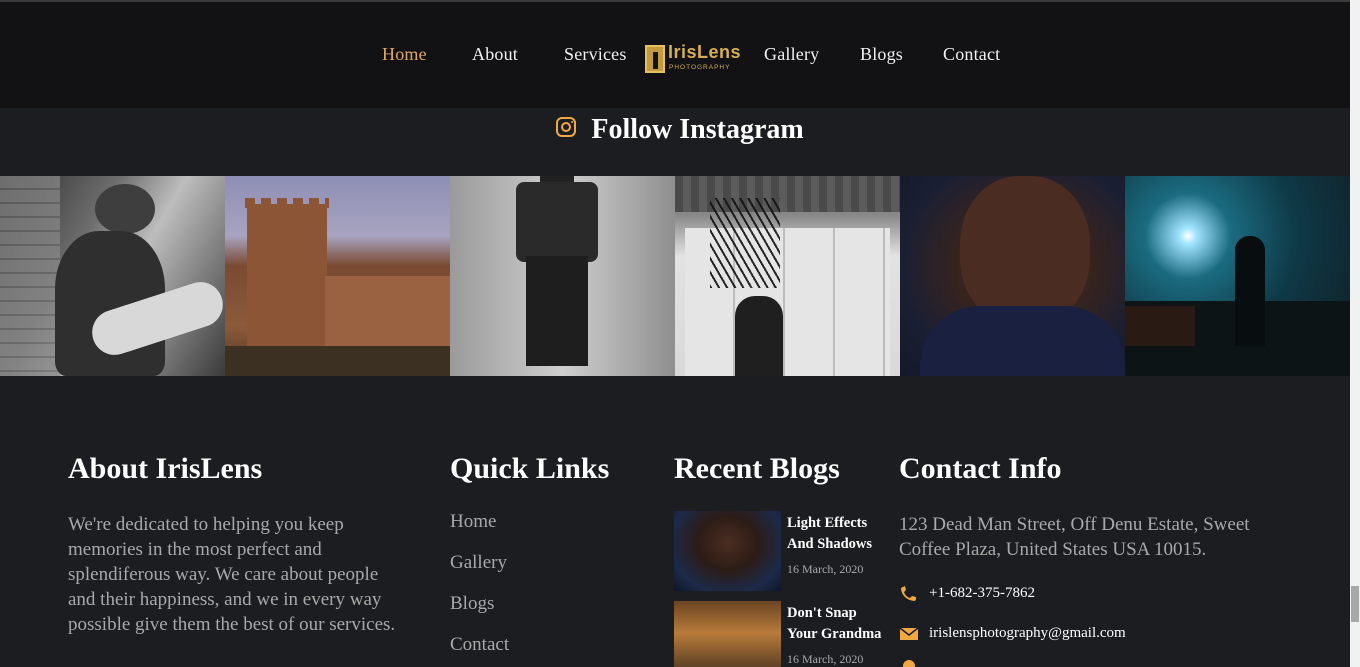  Describe the element at coordinates (479, 650) in the screenshot. I see `quick-link-contact: Contact` at that location.